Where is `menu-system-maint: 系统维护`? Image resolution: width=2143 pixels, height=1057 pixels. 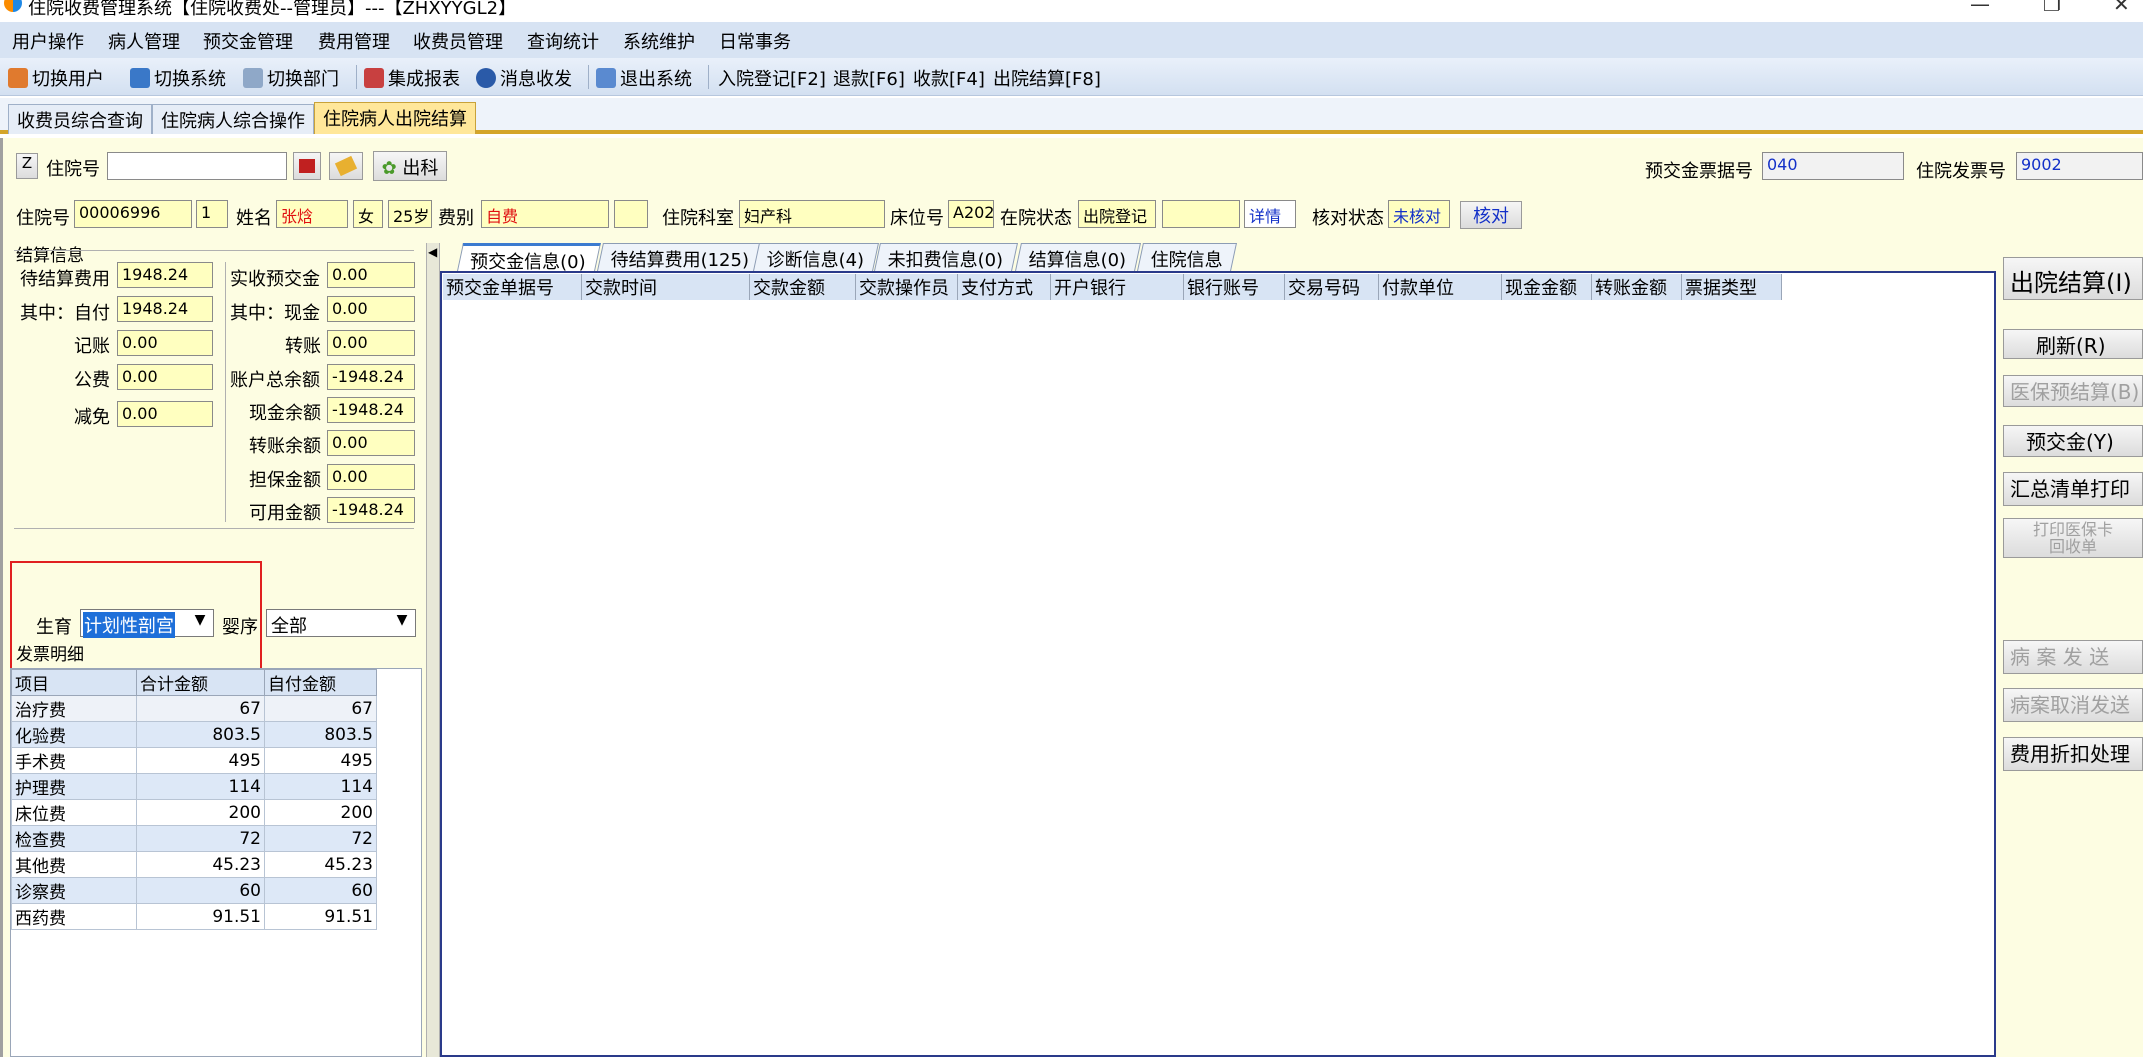 menu-system-maint: 系统维护 is located at coordinates (659, 41).